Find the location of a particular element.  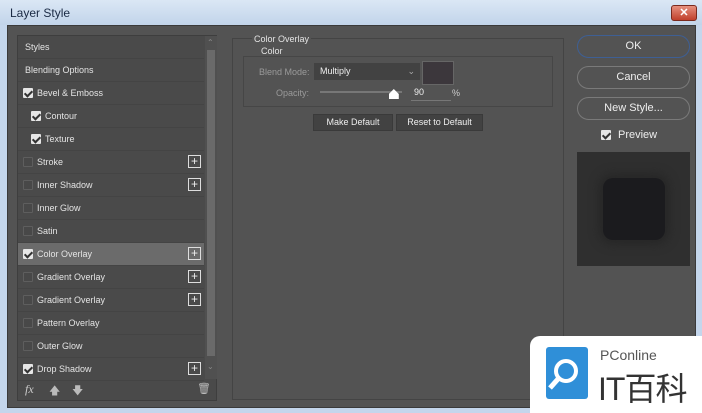

scrollbar: ⌃ ⌄ is located at coordinates (211, 207).